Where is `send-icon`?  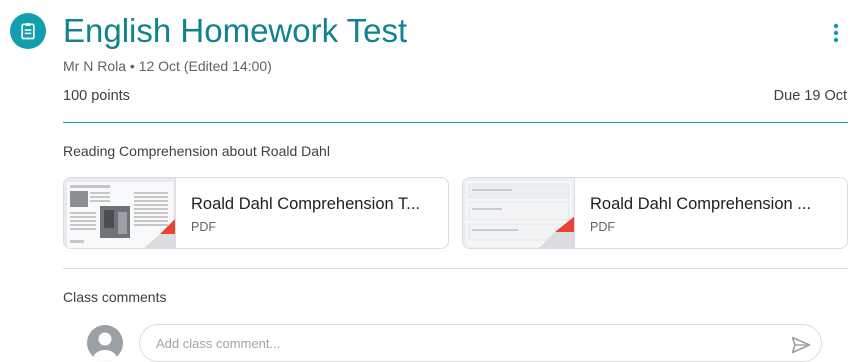 send-icon is located at coordinates (801, 345).